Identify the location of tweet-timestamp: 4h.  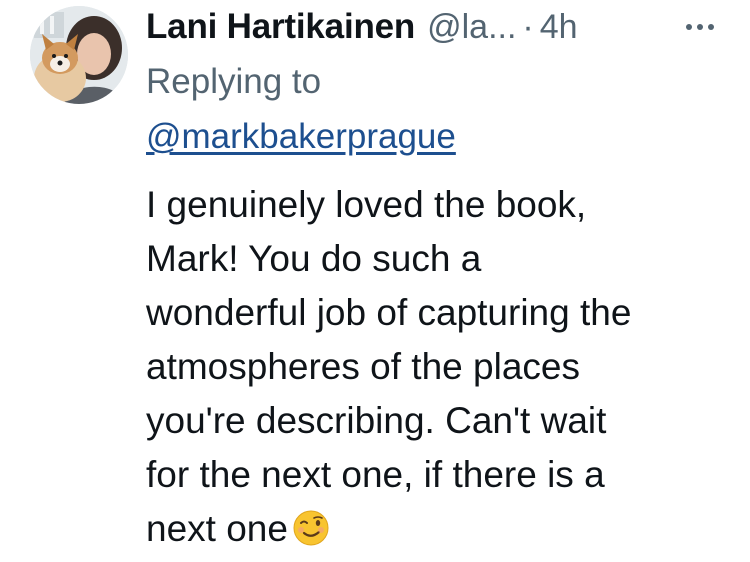
(559, 27).